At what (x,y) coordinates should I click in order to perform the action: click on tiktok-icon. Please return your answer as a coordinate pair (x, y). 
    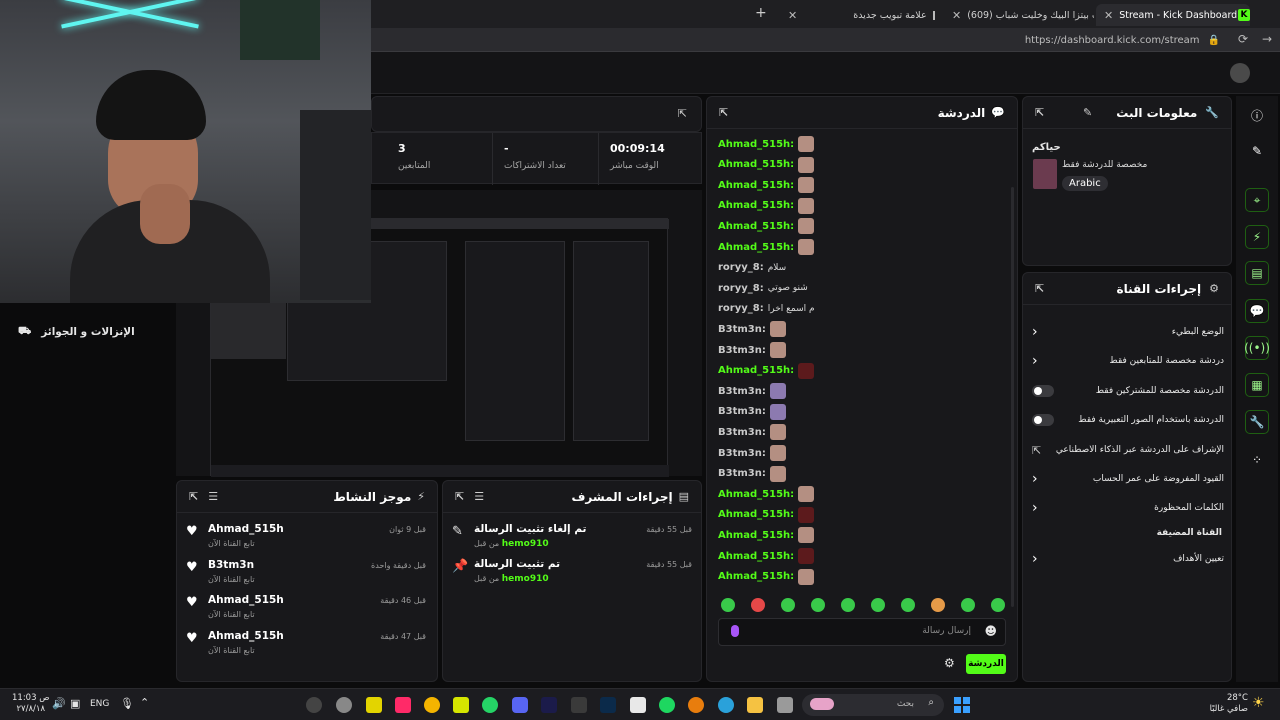
    Looking at the image, I should click on (403, 705).